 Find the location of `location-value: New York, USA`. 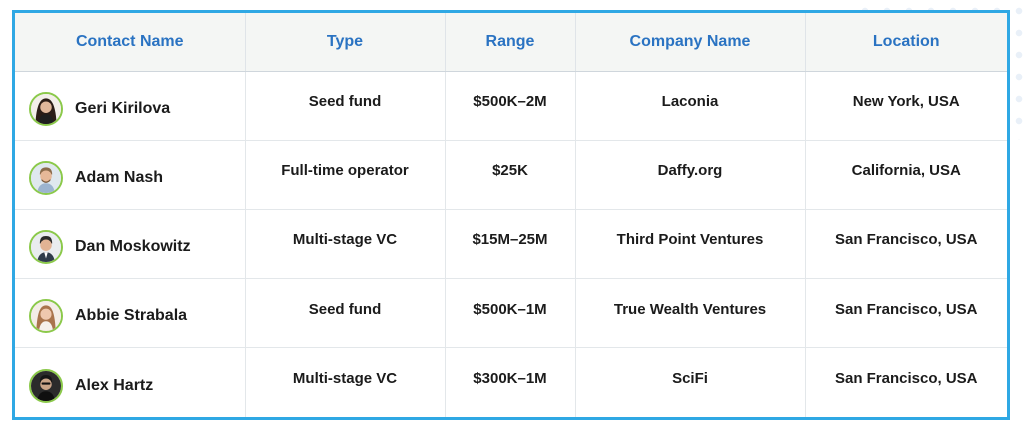

location-value: New York, USA is located at coordinates (906, 102).